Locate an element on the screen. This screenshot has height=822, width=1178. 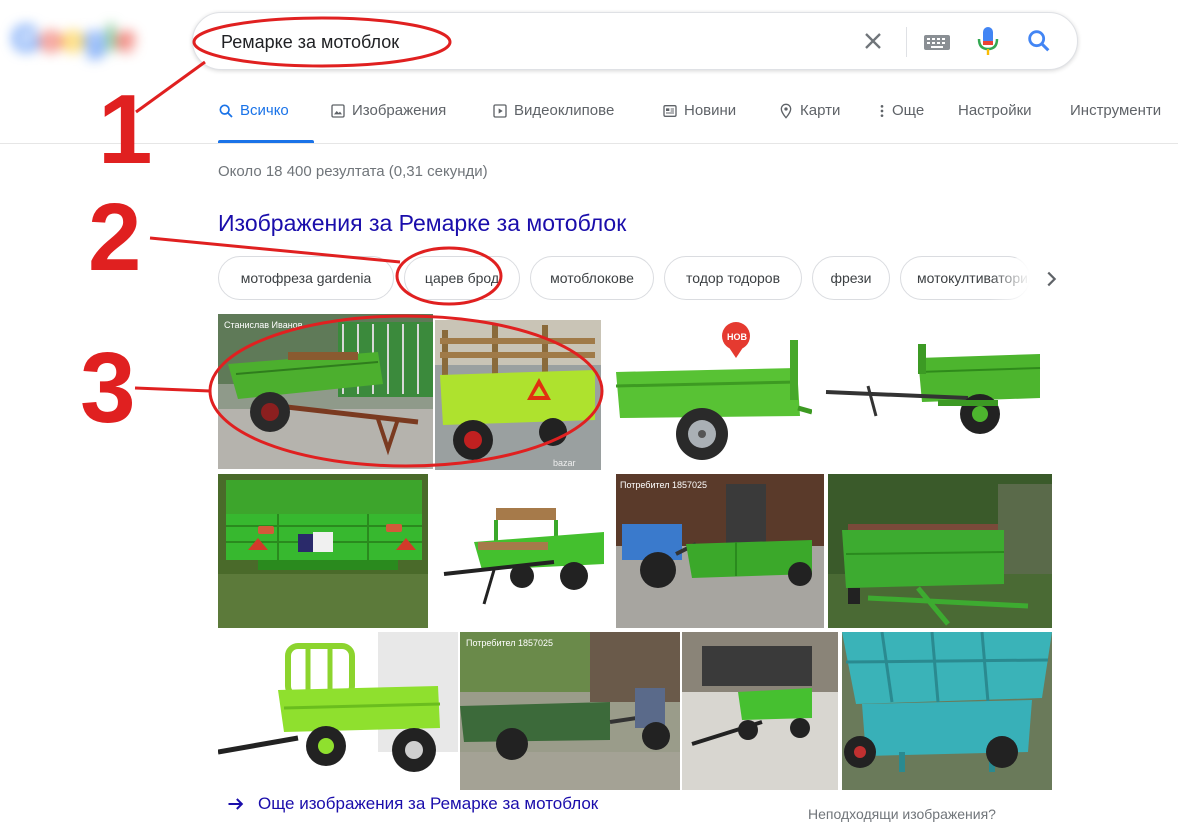
keyboard-icon is located at coordinates (937, 42).